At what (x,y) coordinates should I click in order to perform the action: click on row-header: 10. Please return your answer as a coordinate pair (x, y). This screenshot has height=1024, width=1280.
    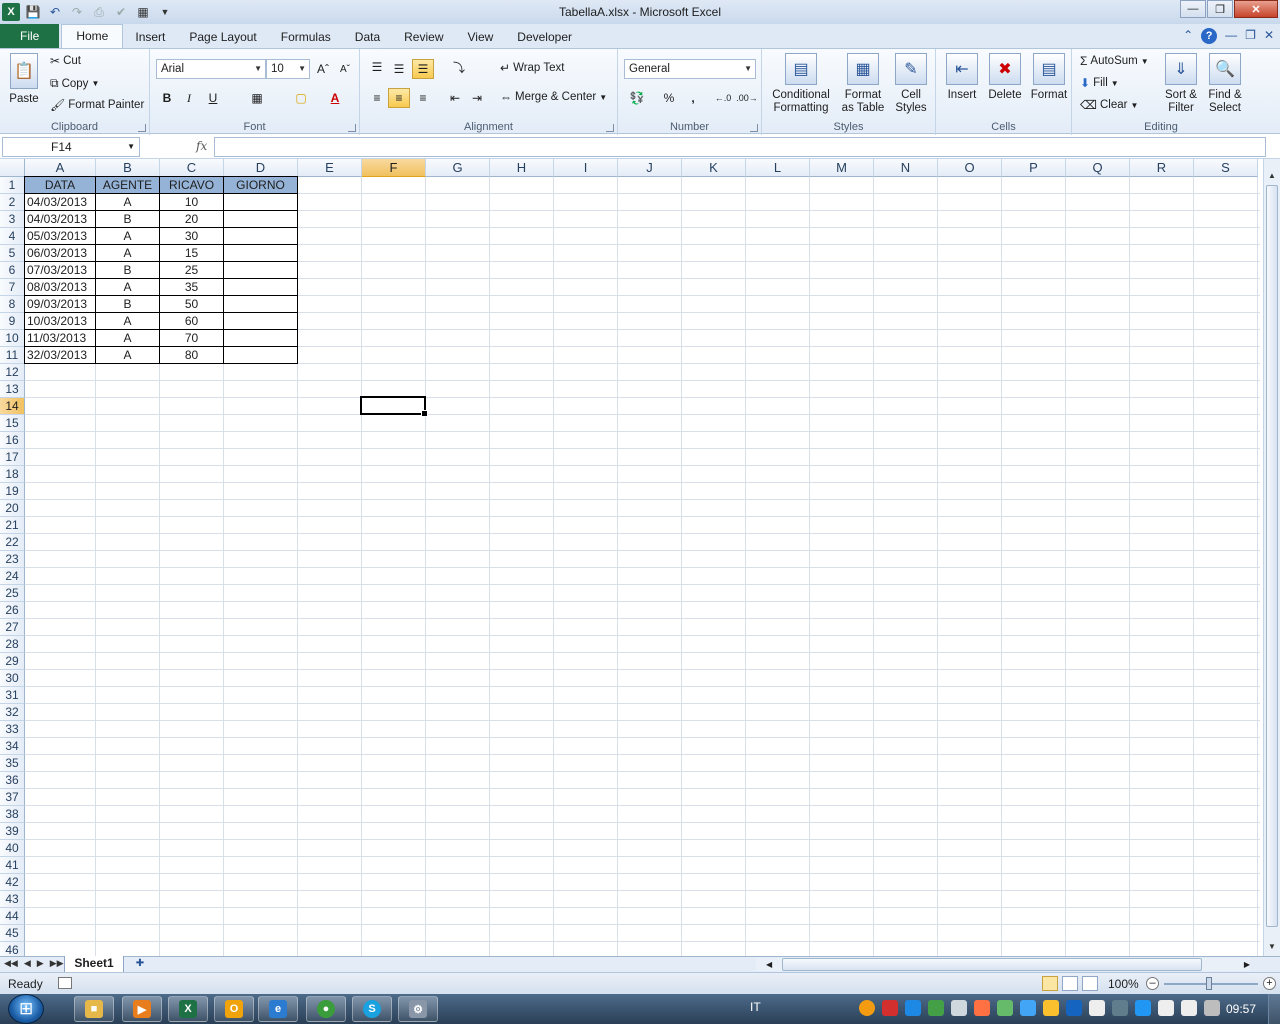
    Looking at the image, I should click on (12, 338).